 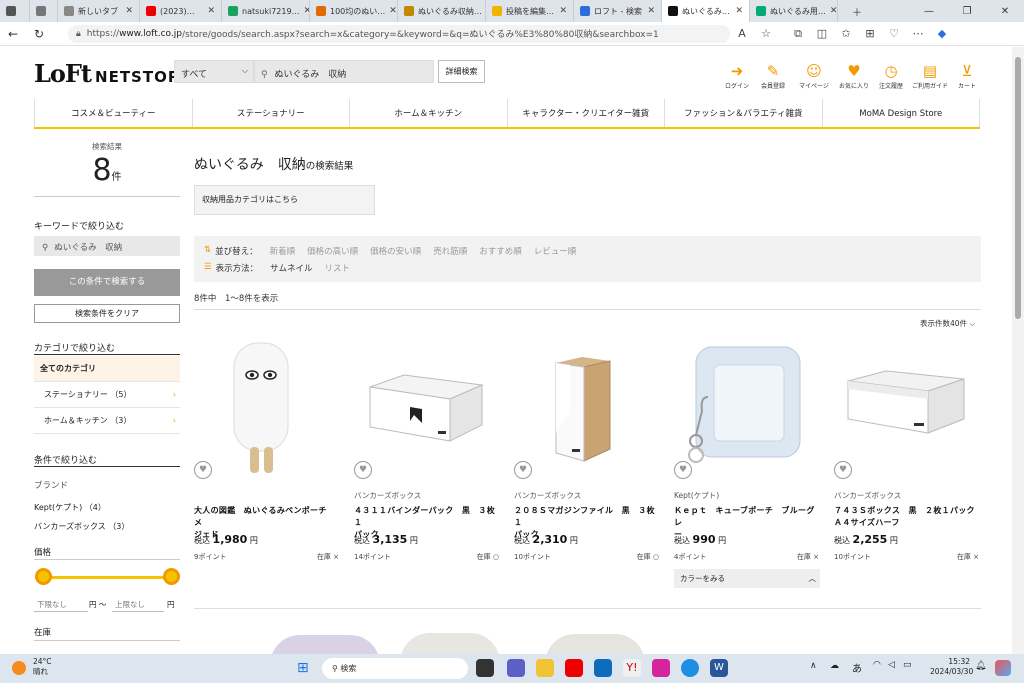 I want to click on copilot-taskbar-icon, so click(x=1003, y=668).